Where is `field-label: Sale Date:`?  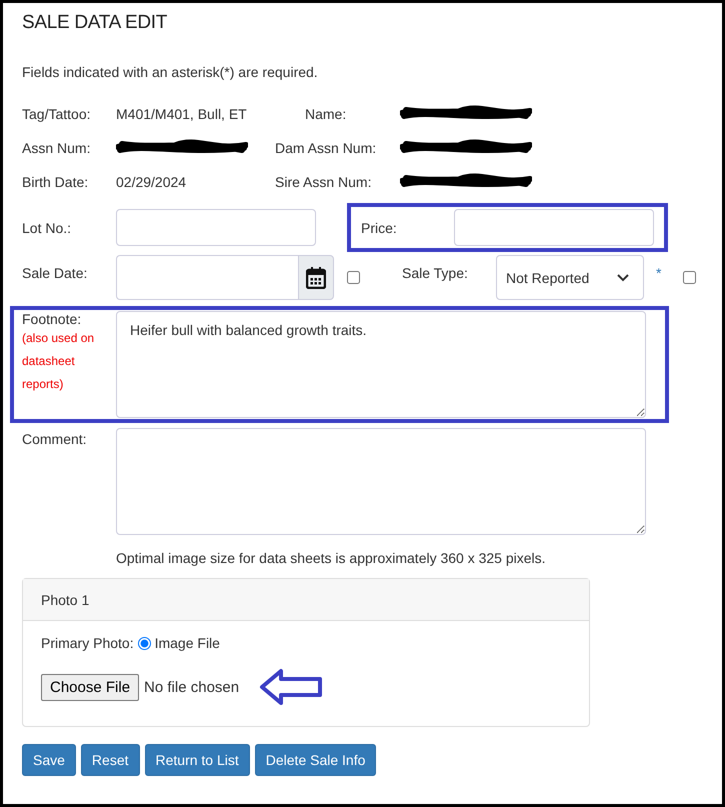 field-label: Sale Date: is located at coordinates (55, 272).